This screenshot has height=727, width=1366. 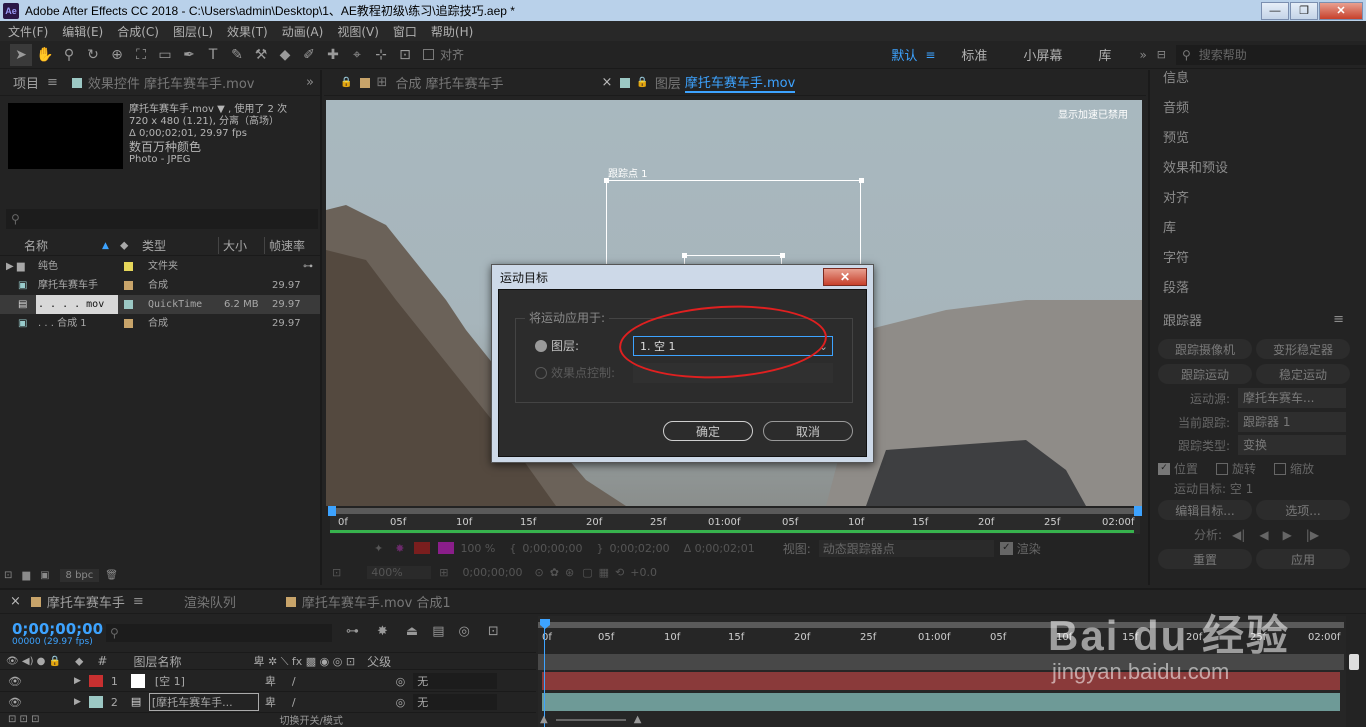 What do you see at coordinates (332, 511) in the screenshot?
I see `work-area-start-handle` at bounding box center [332, 511].